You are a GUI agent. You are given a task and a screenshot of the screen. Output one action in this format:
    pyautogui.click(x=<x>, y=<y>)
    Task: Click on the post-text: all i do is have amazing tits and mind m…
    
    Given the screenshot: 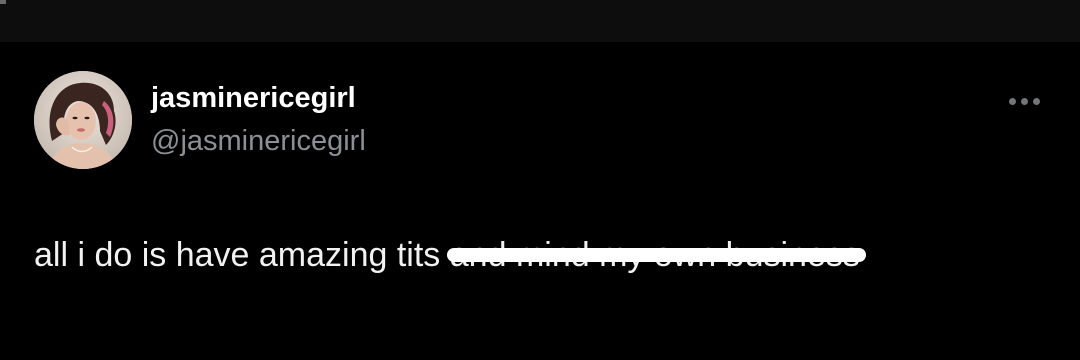 What is the action you would take?
    pyautogui.click(x=450, y=255)
    